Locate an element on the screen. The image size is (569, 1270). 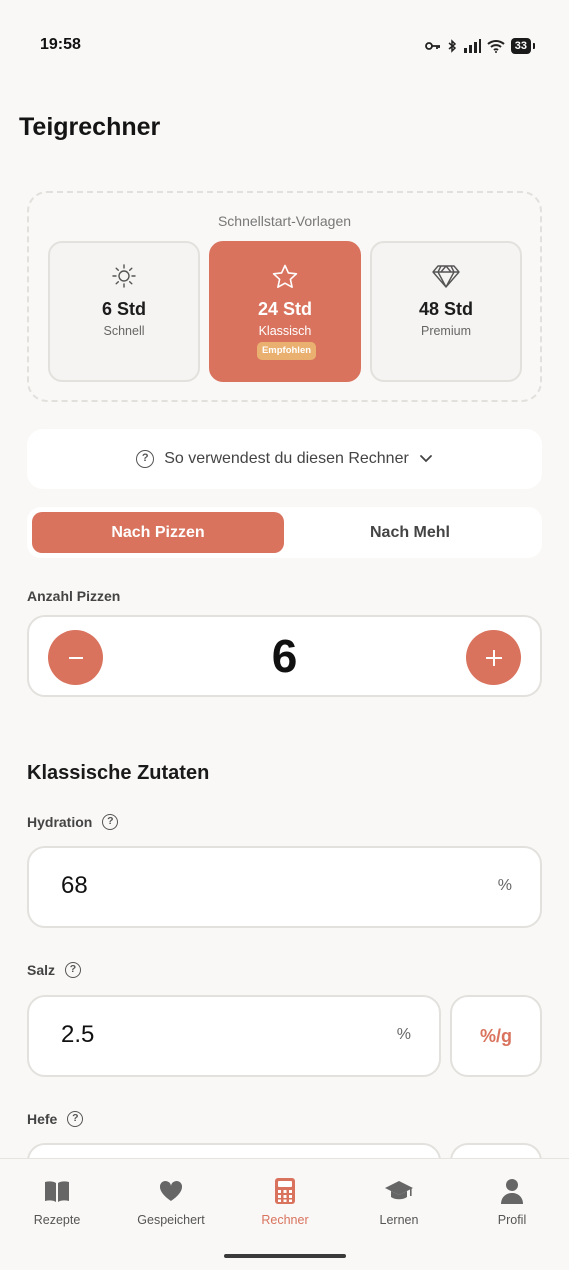
status-bar: 19:58 33 is located at coordinates (284, 45).